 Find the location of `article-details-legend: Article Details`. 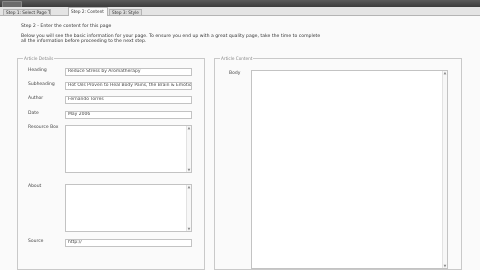

article-details-legend: Article Details is located at coordinates (39, 58).